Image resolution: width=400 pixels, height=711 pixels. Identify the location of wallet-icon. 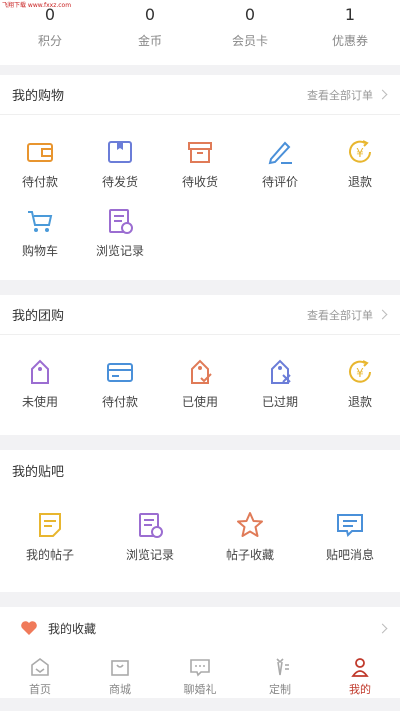
(40, 152).